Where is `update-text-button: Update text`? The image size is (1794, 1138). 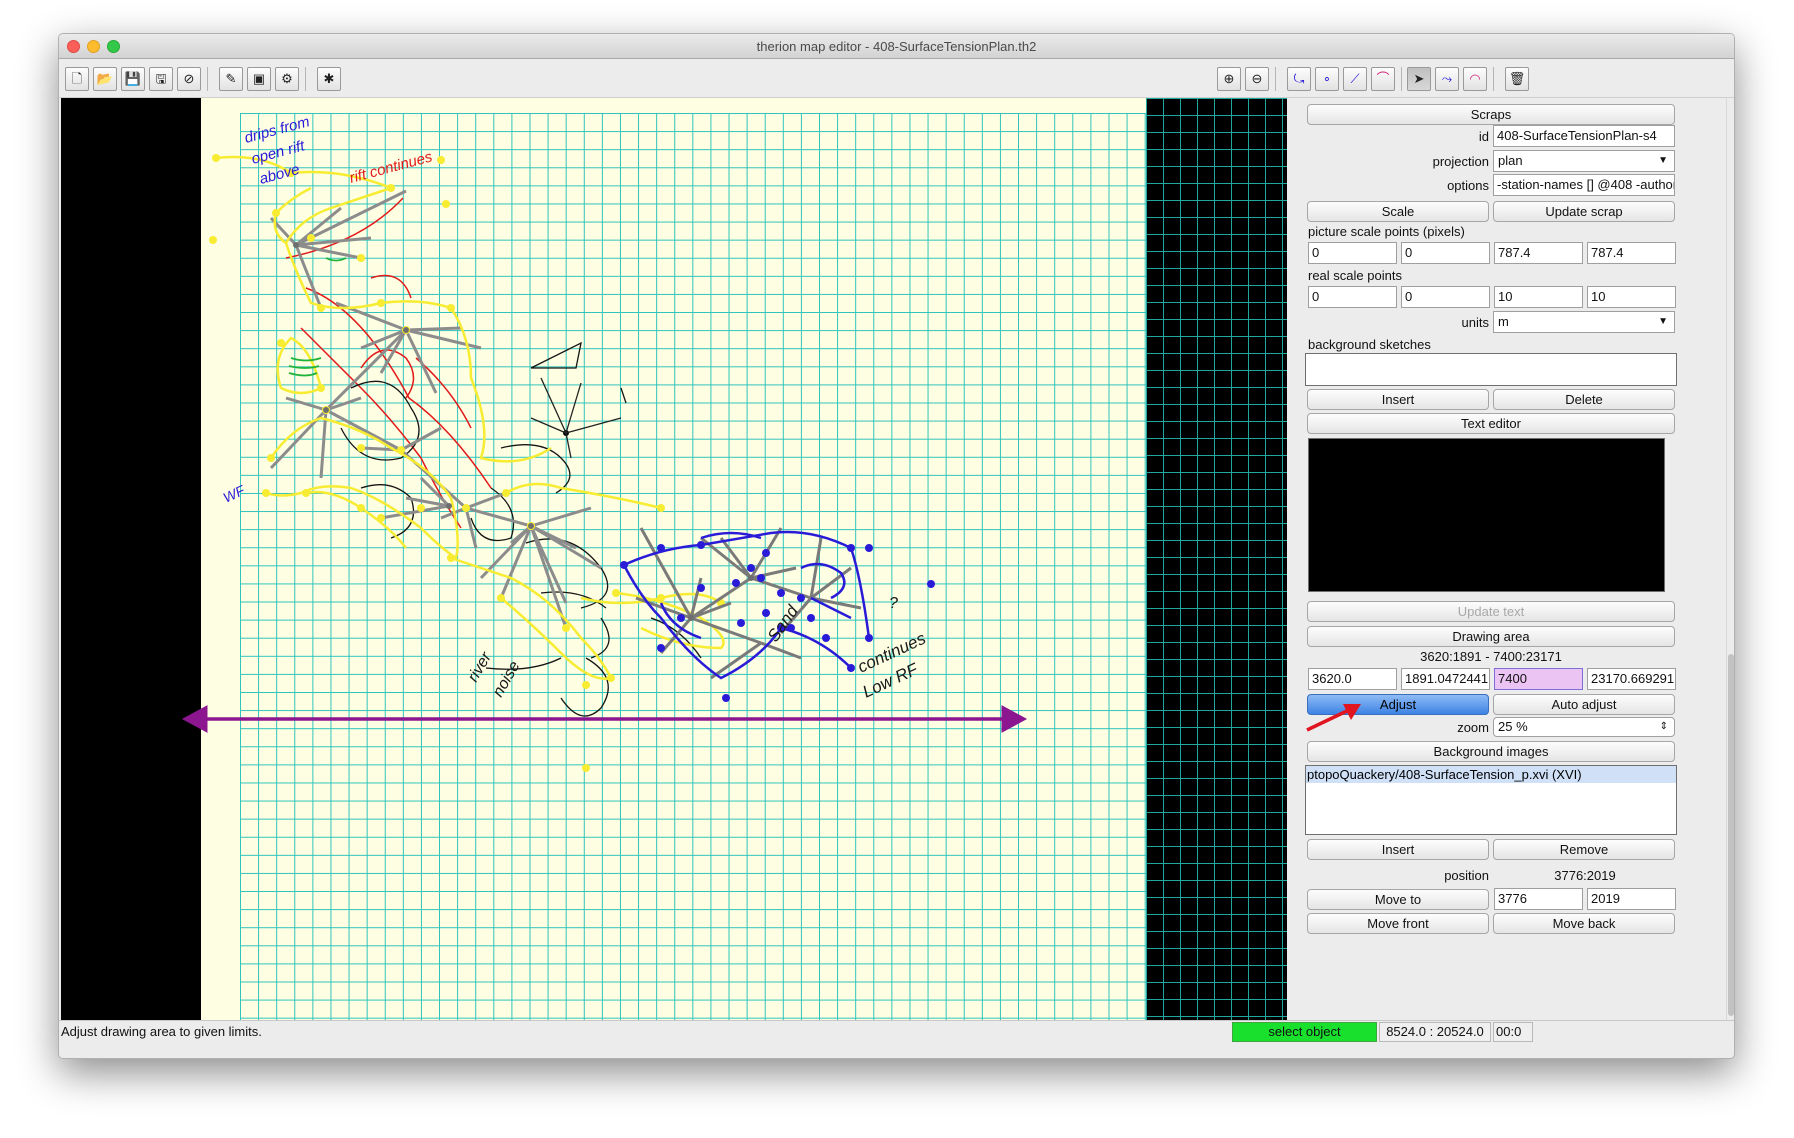
update-text-button: Update text is located at coordinates (1491, 611).